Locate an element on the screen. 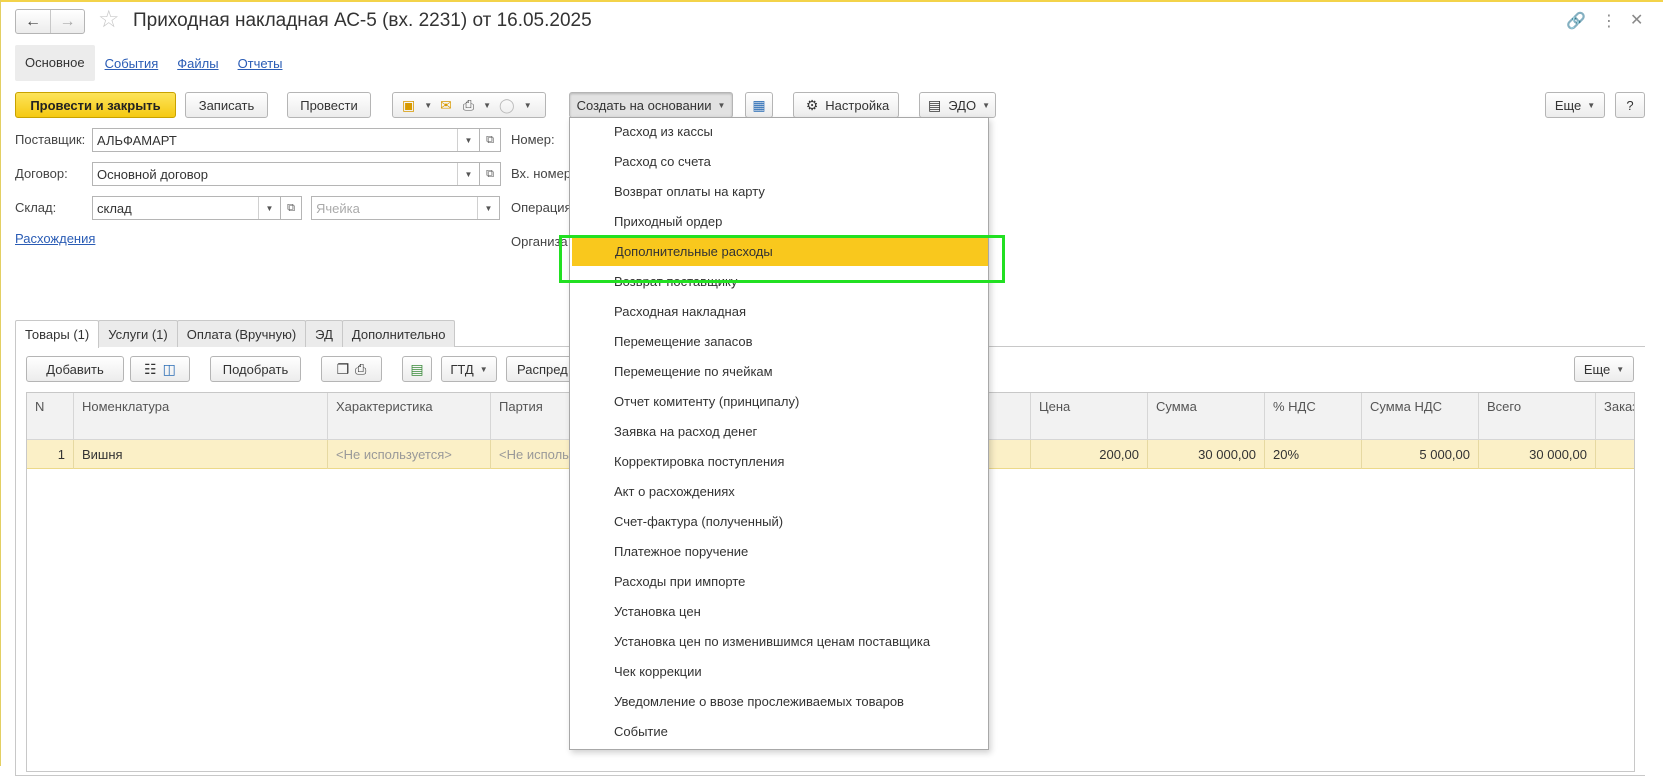 The width and height of the screenshot is (1663, 776). column-header: N is located at coordinates (50, 416).